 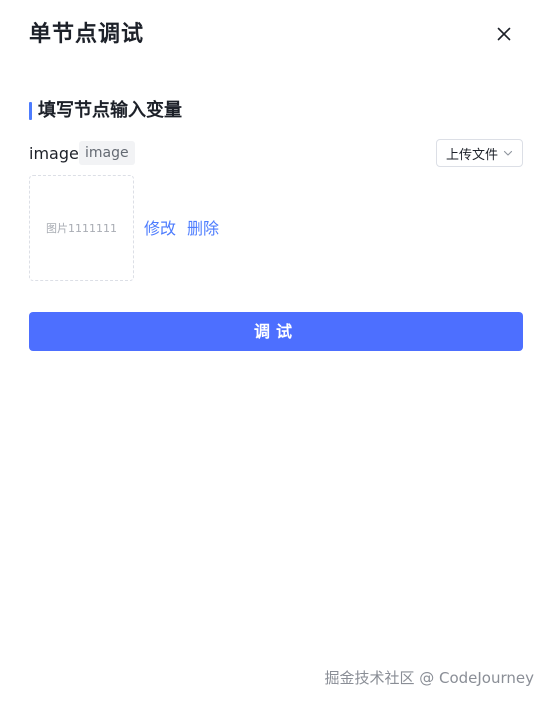 I want to click on close-icon, so click(x=504, y=34).